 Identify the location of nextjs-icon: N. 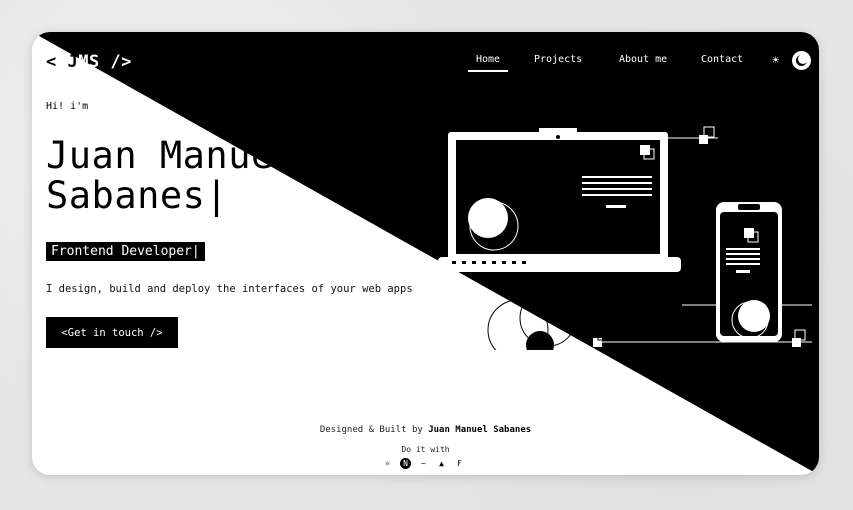
(405, 463).